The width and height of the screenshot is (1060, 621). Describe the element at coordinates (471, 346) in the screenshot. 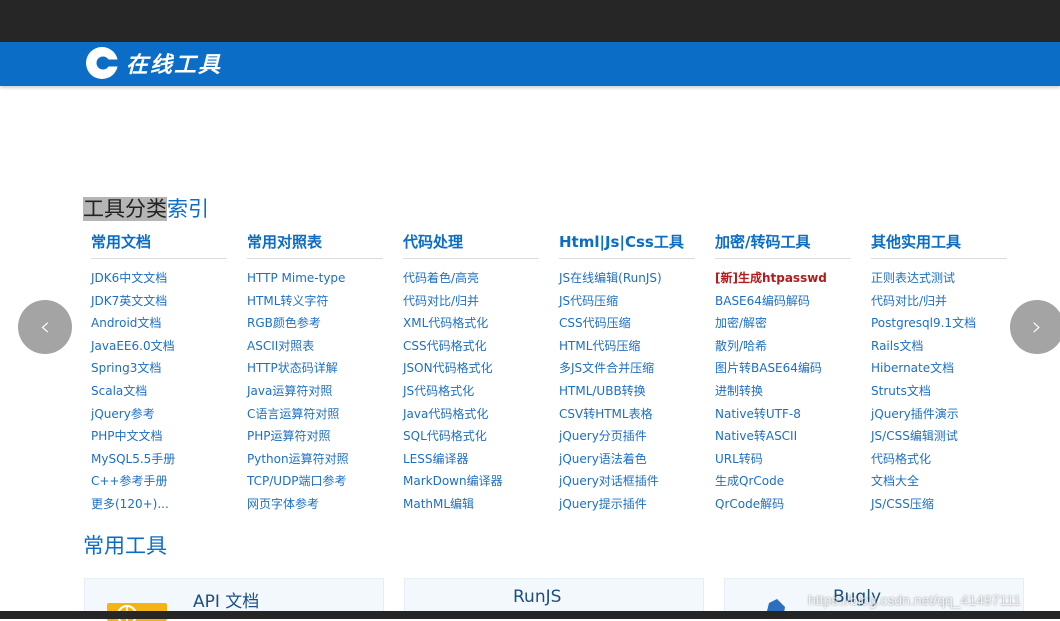

I see `list-item-link: CSS代码格式化` at that location.